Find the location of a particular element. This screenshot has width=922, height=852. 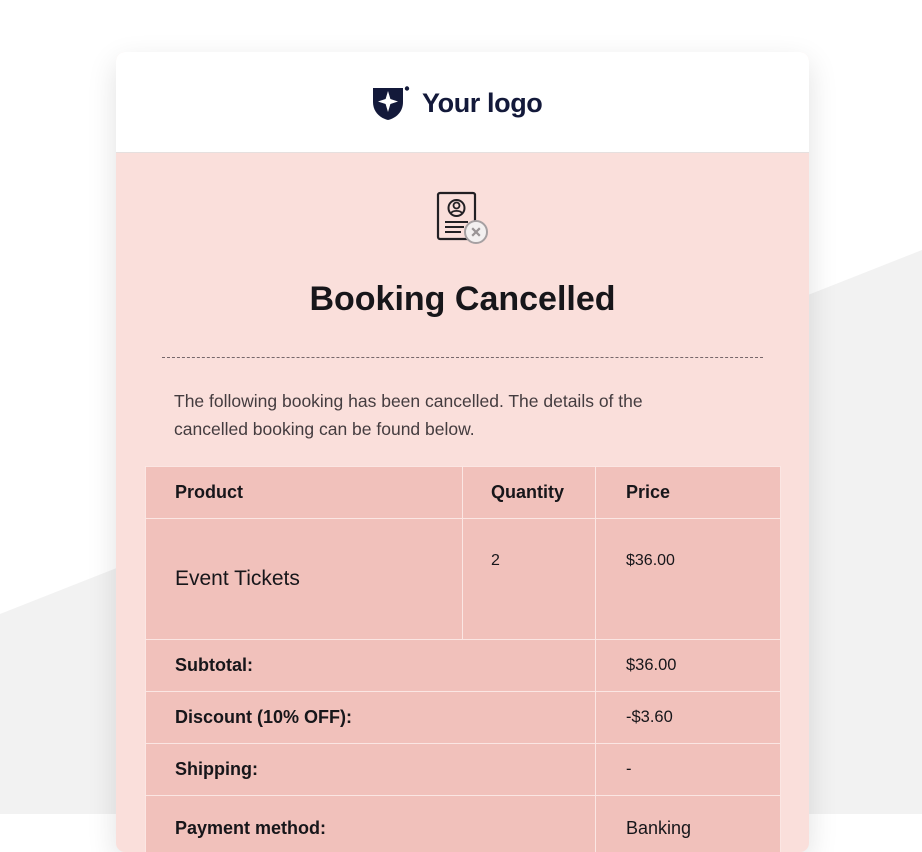

discount-label: Discount (10% OFF): is located at coordinates (371, 718).